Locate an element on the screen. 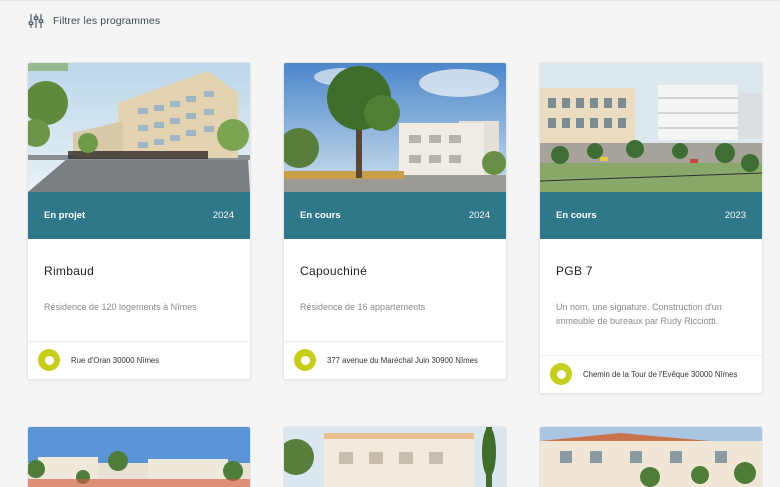 This screenshot has width=780, height=487. program-address: 377 avenue du Maréchal Juin 30900 Nîmes is located at coordinates (395, 360).